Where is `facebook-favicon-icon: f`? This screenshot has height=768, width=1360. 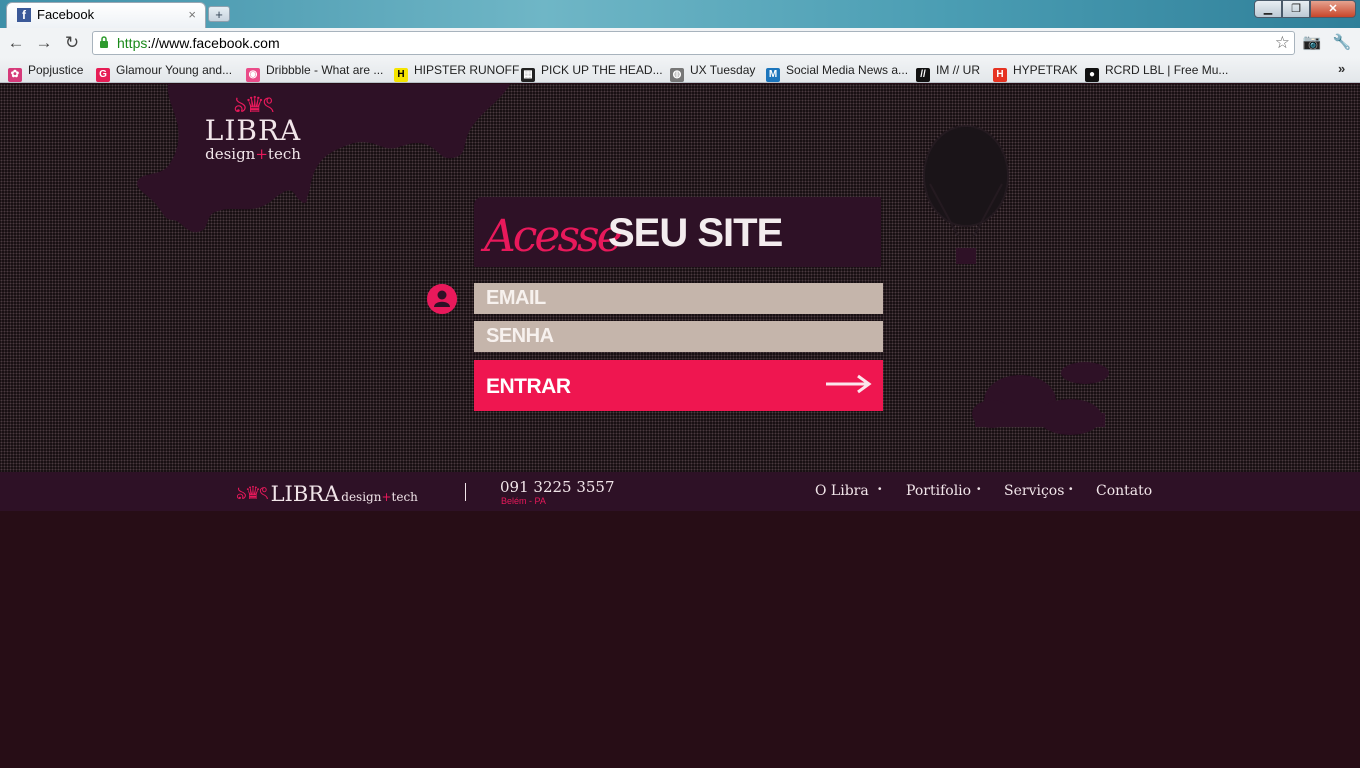
facebook-favicon-icon: f is located at coordinates (24, 15).